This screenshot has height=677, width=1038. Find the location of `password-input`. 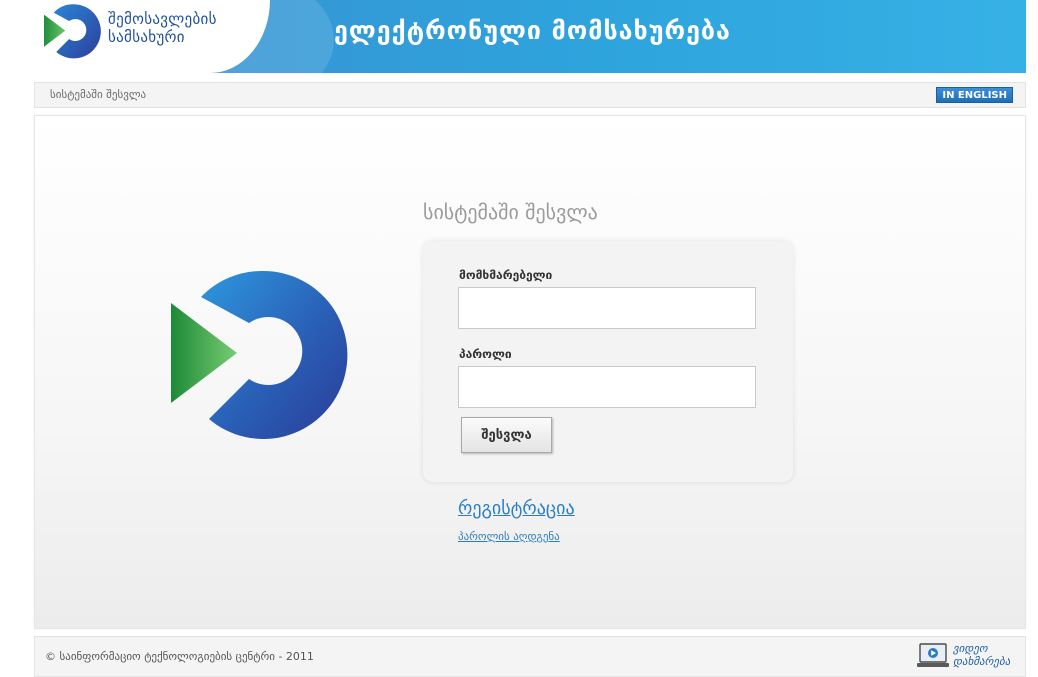

password-input is located at coordinates (607, 387).